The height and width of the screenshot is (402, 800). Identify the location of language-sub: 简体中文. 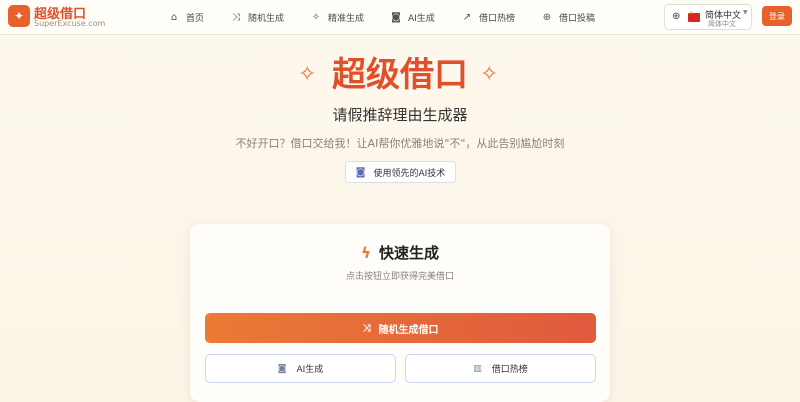
(722, 24).